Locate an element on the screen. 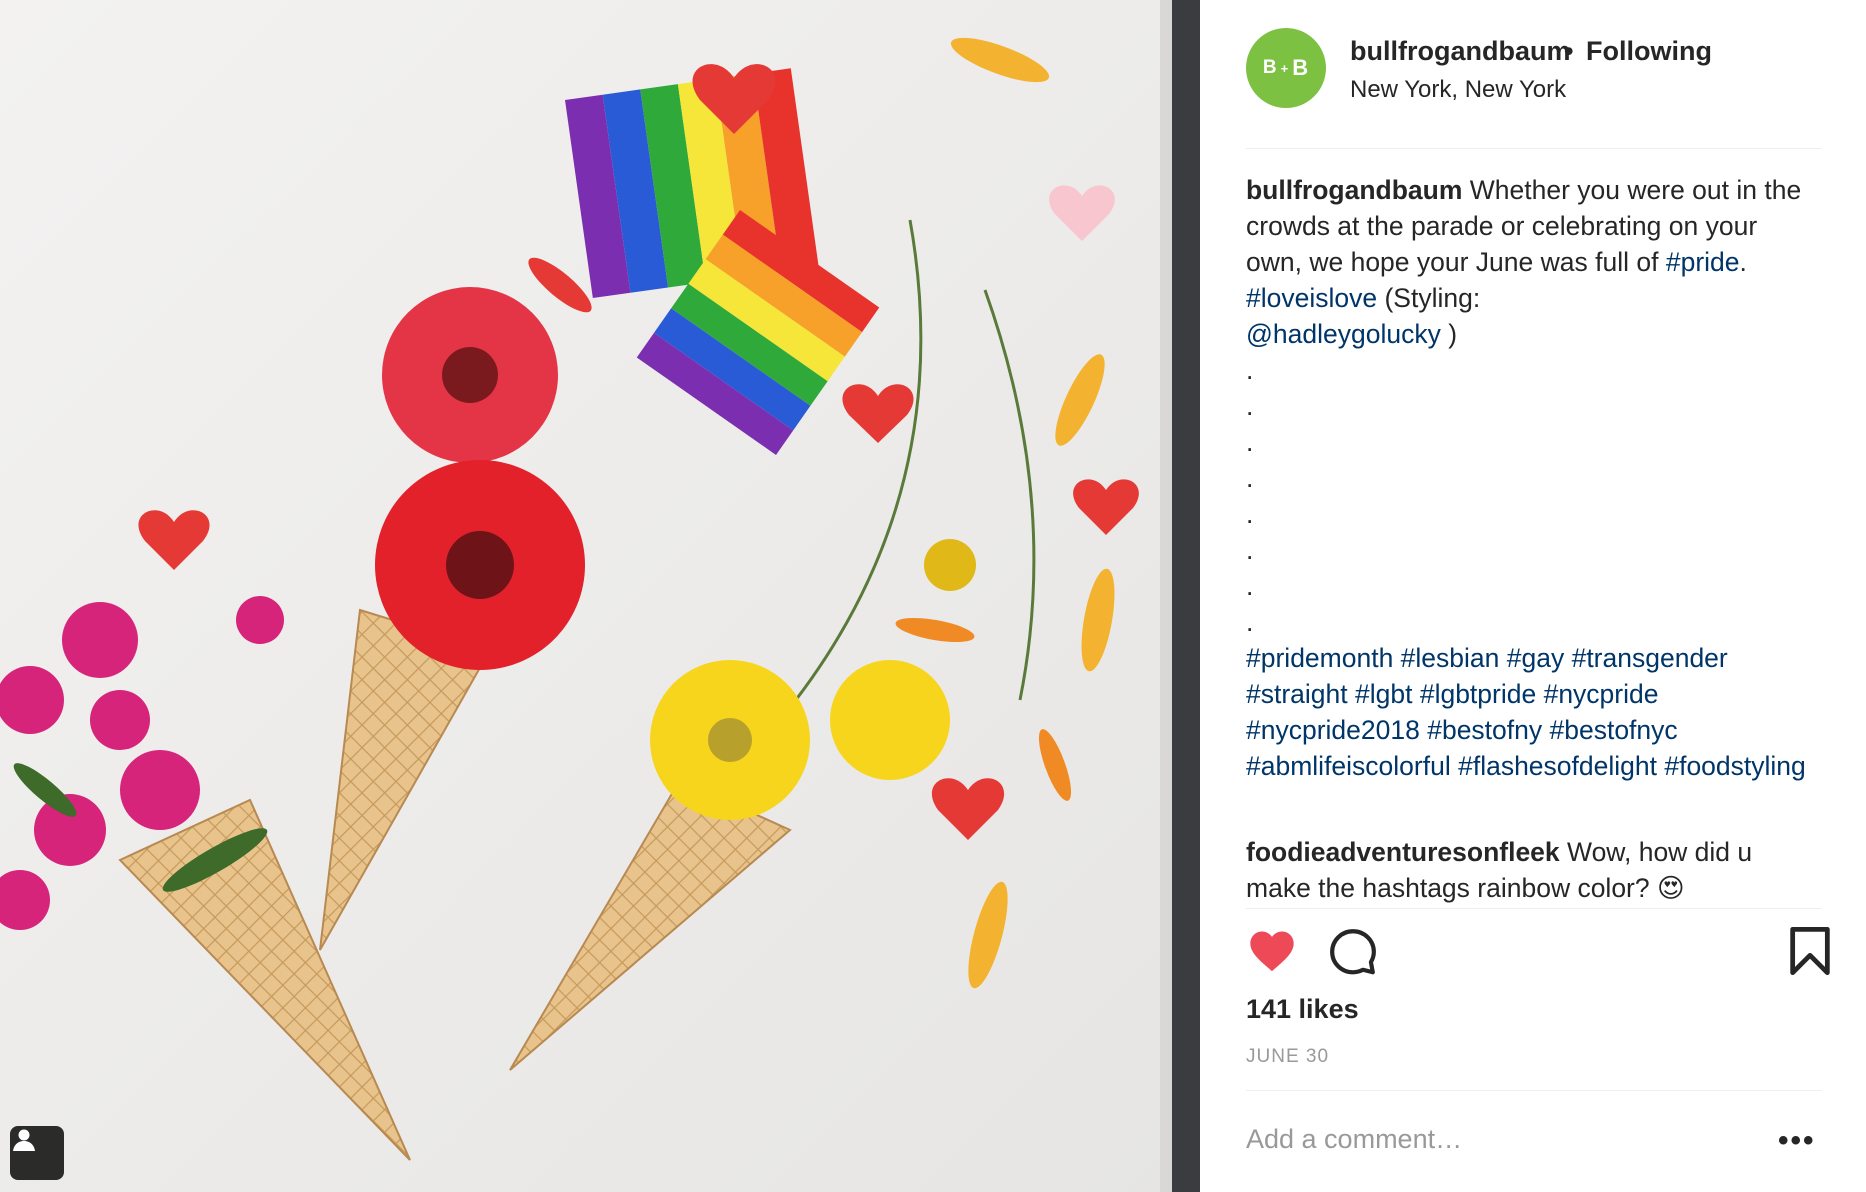 This screenshot has width=1866, height=1192. bookmark-icon is located at coordinates (1810, 951).